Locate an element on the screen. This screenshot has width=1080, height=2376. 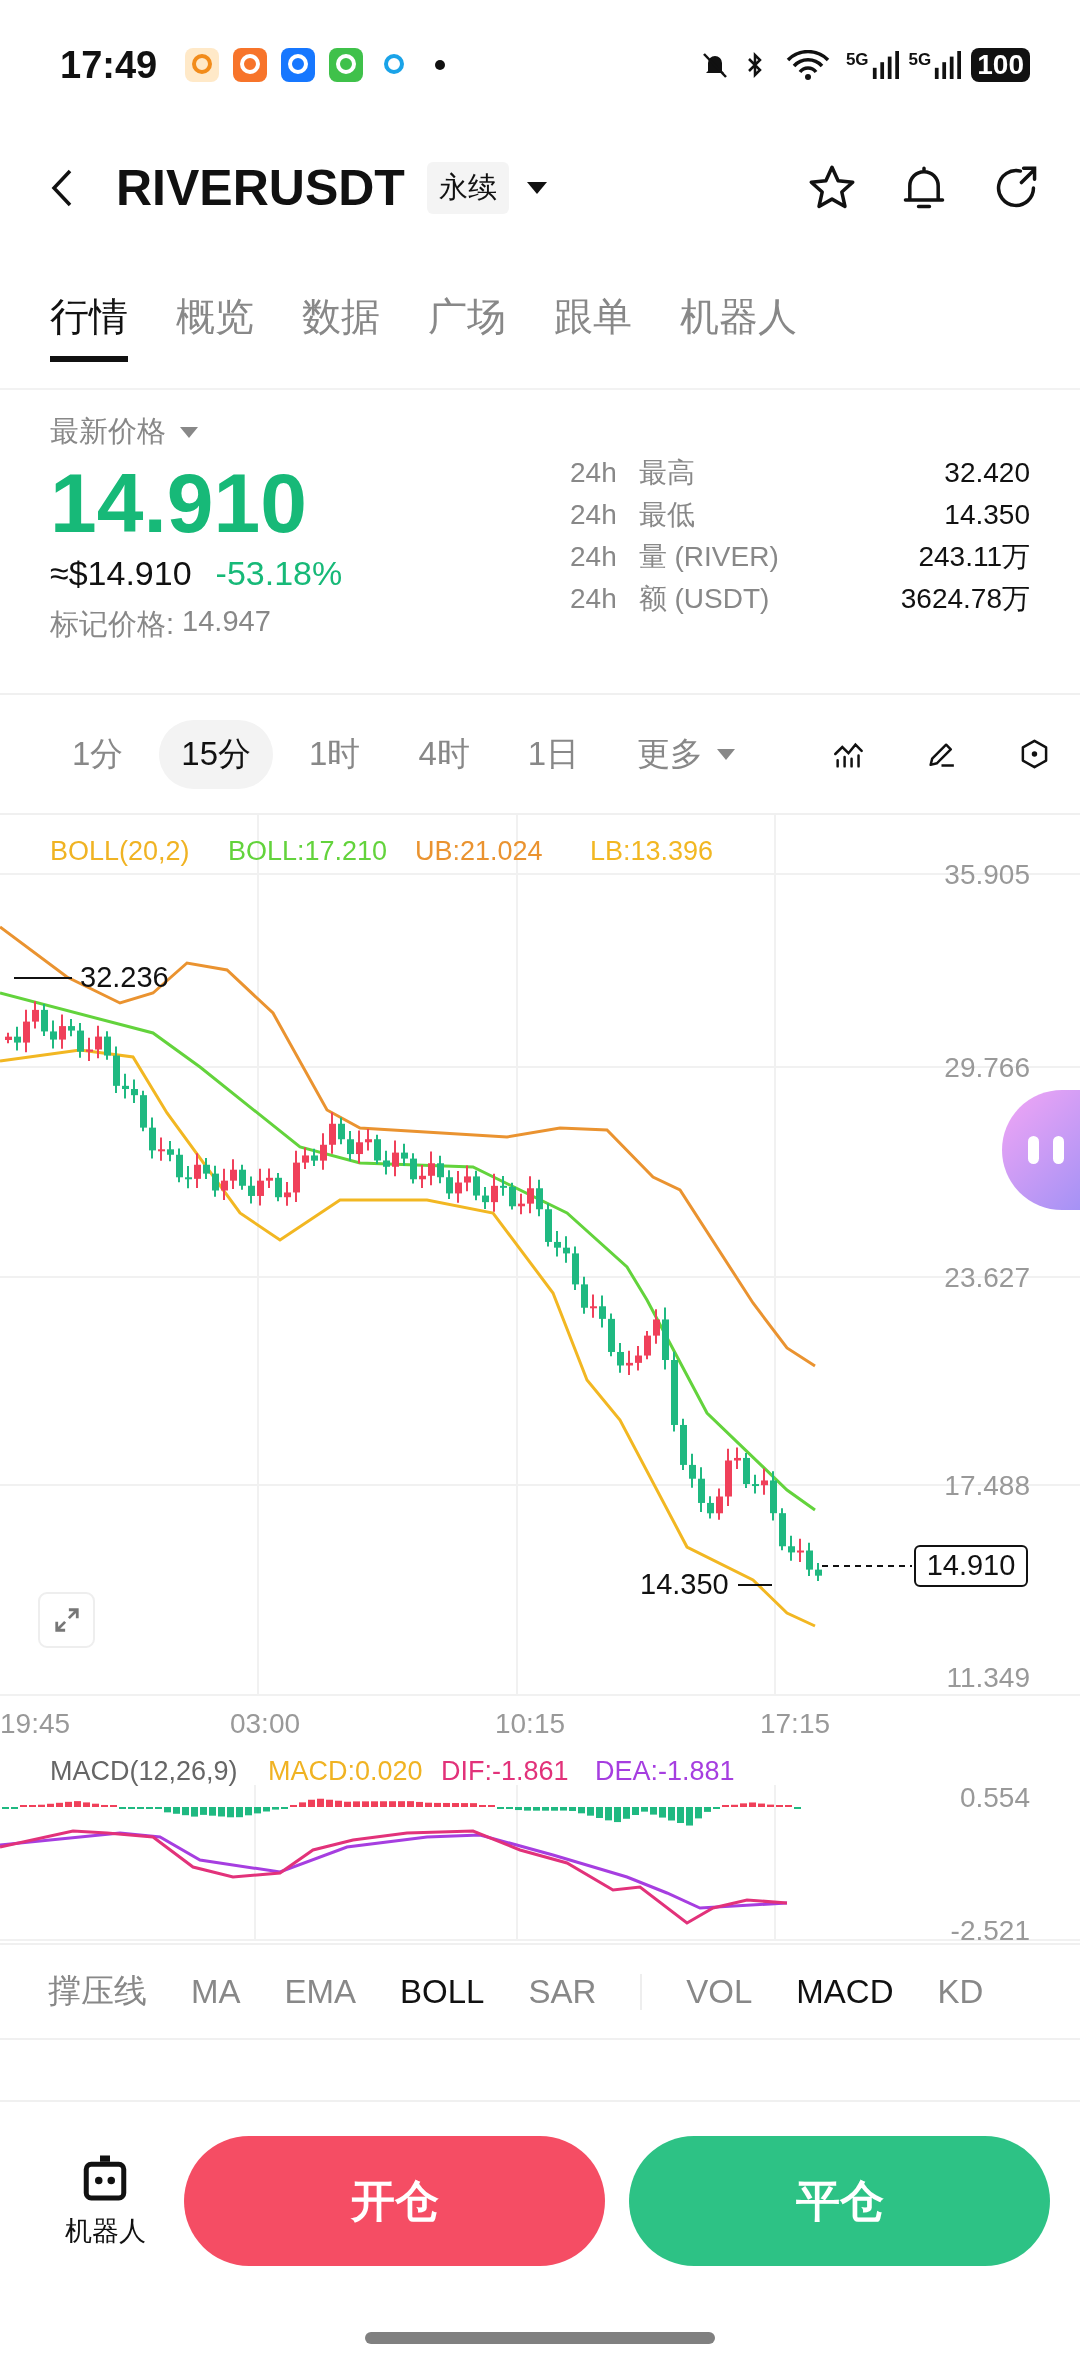
axis-label: 10:15 is located at coordinates (530, 1723).